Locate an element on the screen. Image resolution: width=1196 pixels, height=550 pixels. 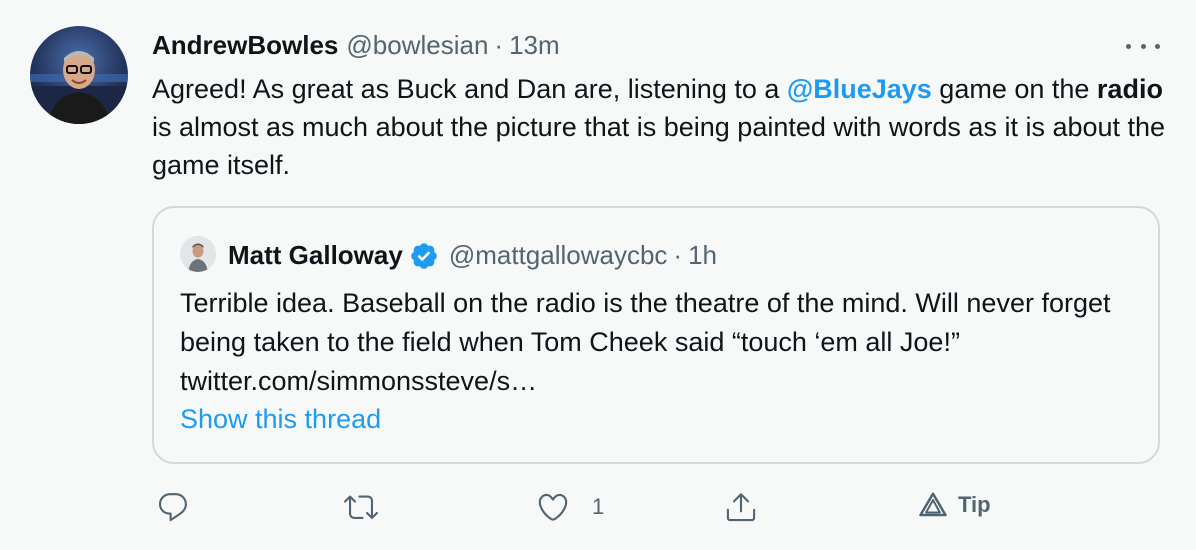
like-icon is located at coordinates (553, 507).